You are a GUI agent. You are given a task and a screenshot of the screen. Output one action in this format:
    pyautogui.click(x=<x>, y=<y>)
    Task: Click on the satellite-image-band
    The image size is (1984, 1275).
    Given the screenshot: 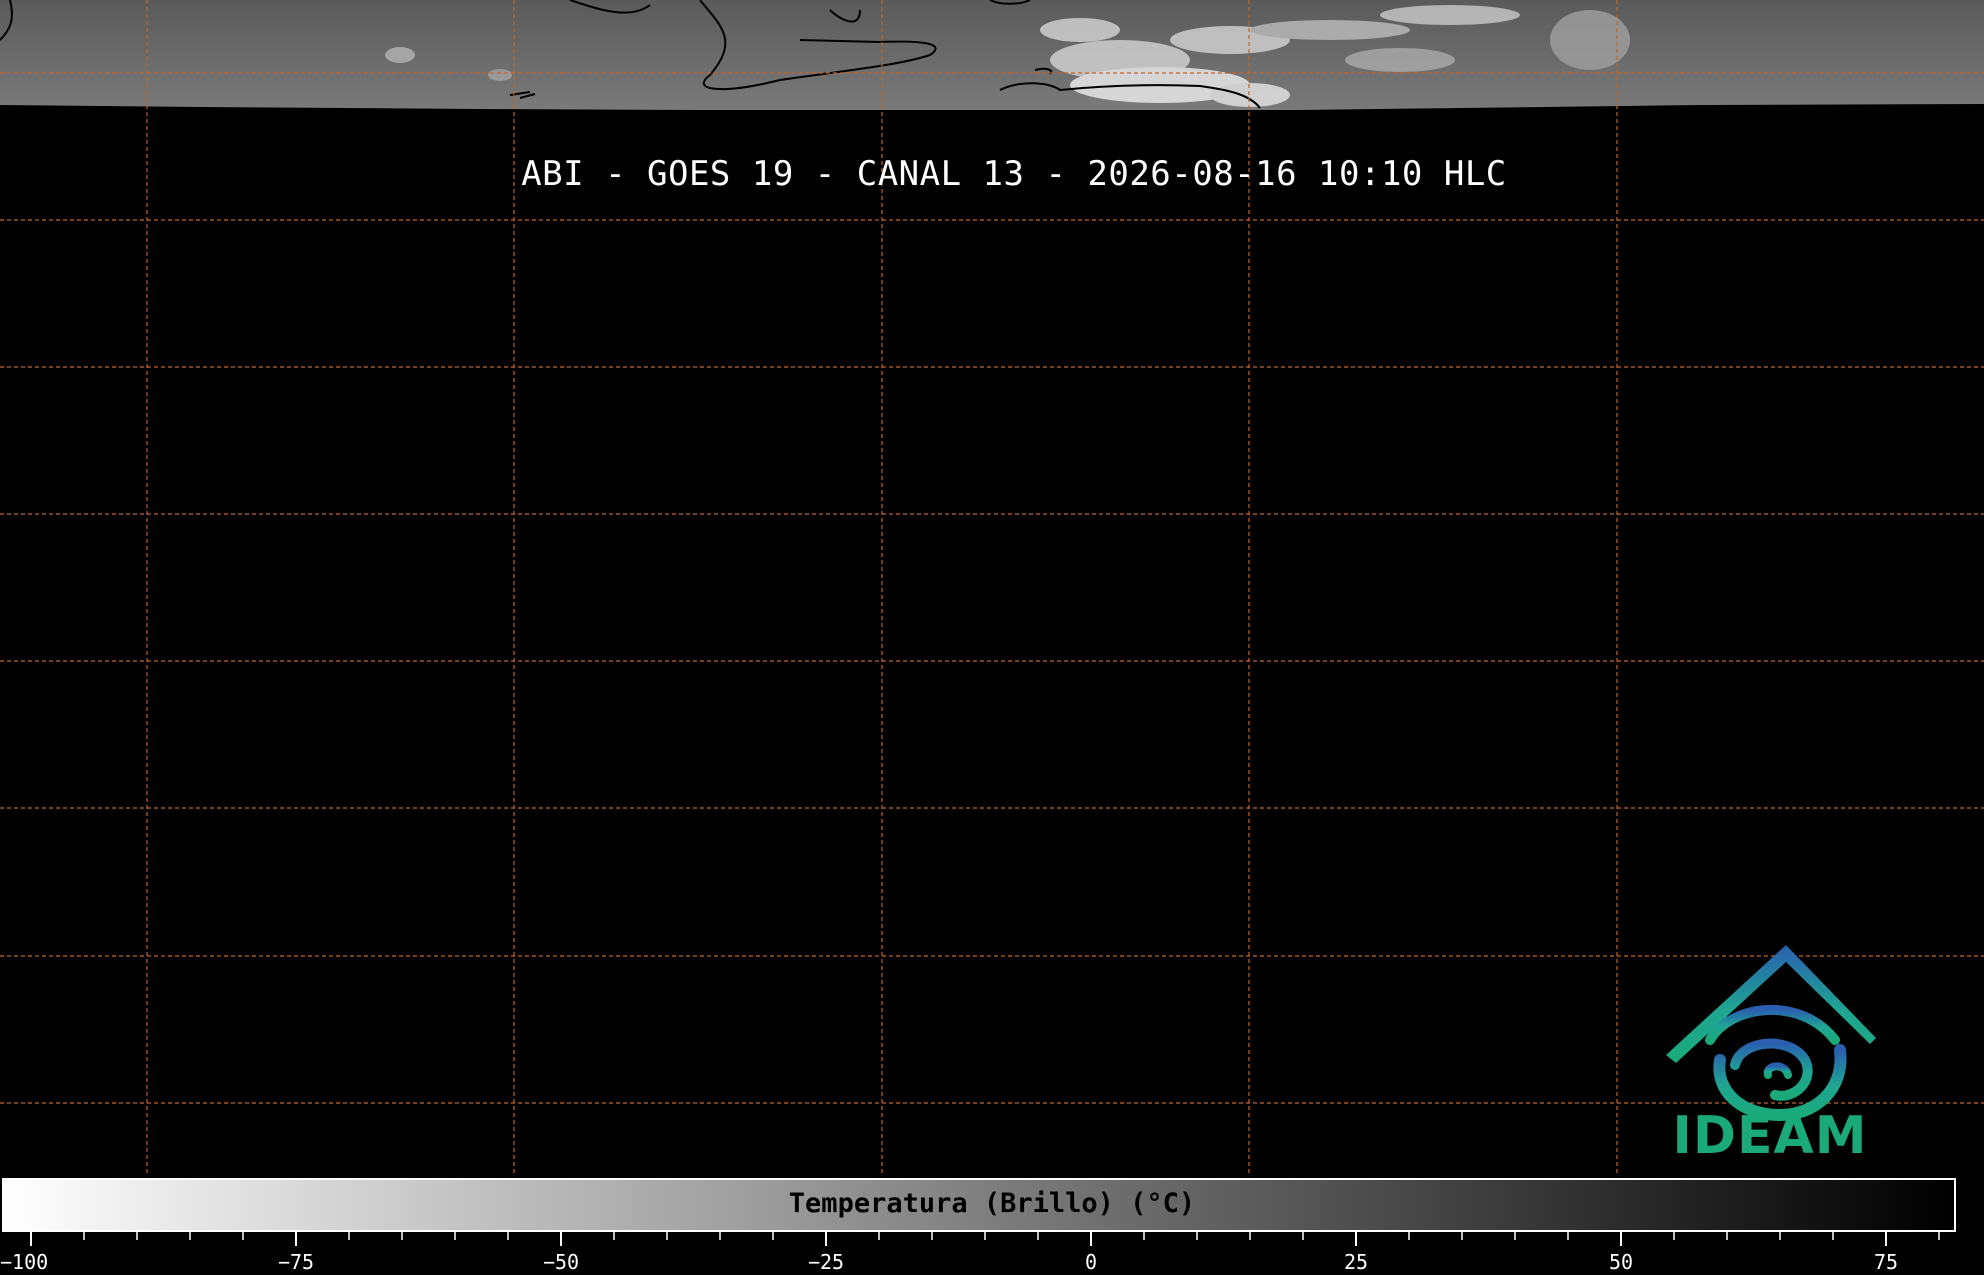 What is the action you would take?
    pyautogui.click(x=992, y=55)
    